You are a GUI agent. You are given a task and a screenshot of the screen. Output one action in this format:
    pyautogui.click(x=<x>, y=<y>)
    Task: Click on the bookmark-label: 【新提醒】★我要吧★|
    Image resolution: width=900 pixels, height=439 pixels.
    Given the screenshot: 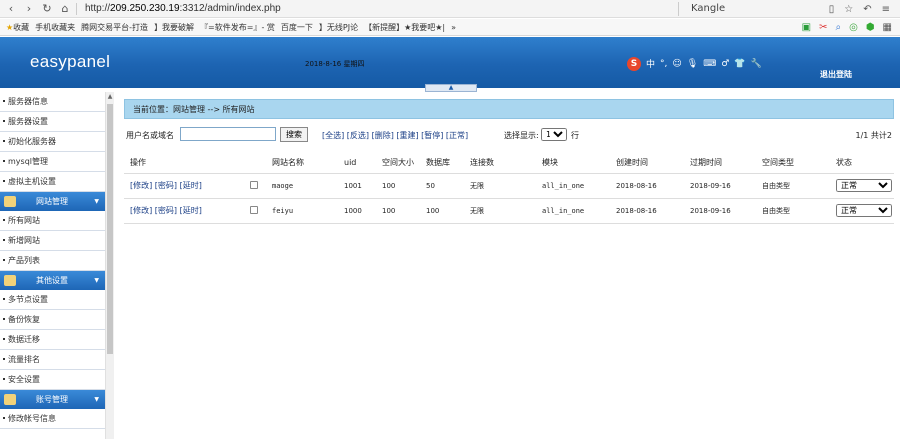 What is the action you would take?
    pyautogui.click(x=405, y=27)
    